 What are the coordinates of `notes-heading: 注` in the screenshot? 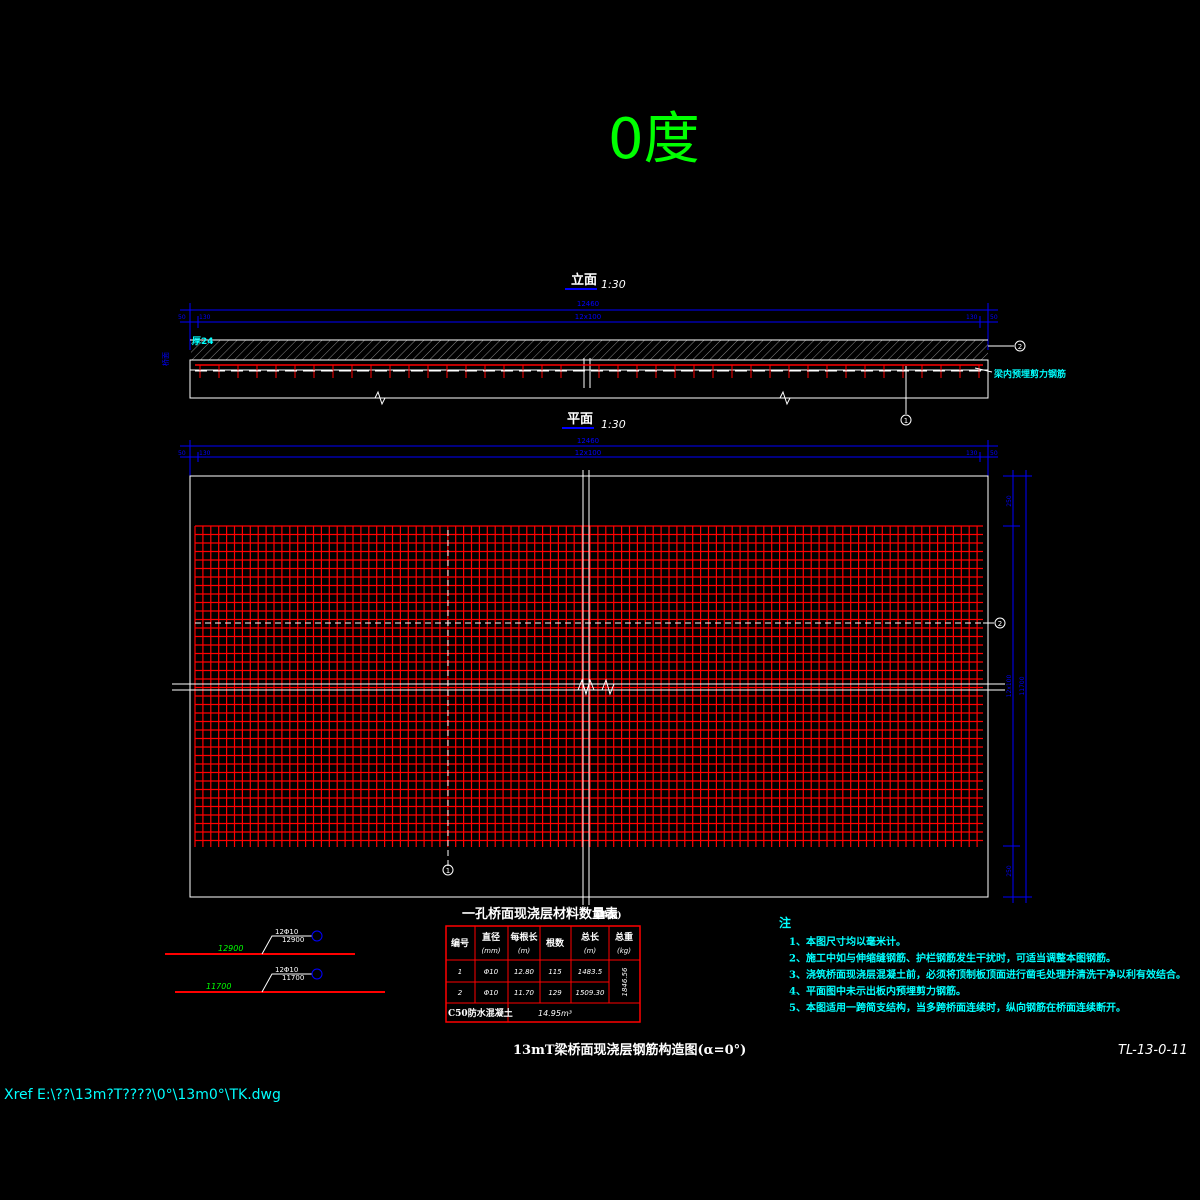 It's located at (785, 922).